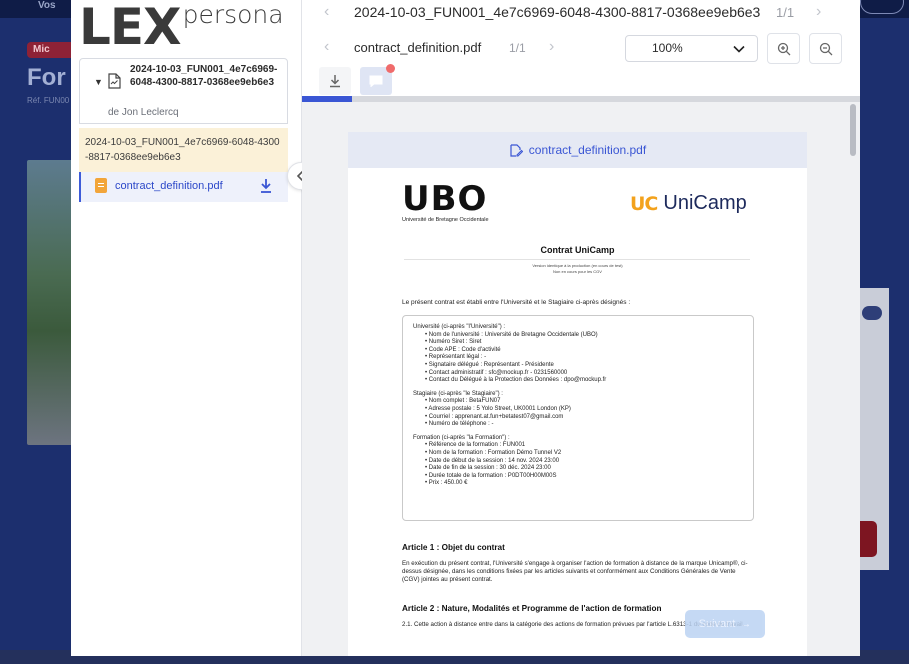 Image resolution: width=909 pixels, height=664 pixels. I want to click on document-title: contract_definition.pdf, so click(418, 47).